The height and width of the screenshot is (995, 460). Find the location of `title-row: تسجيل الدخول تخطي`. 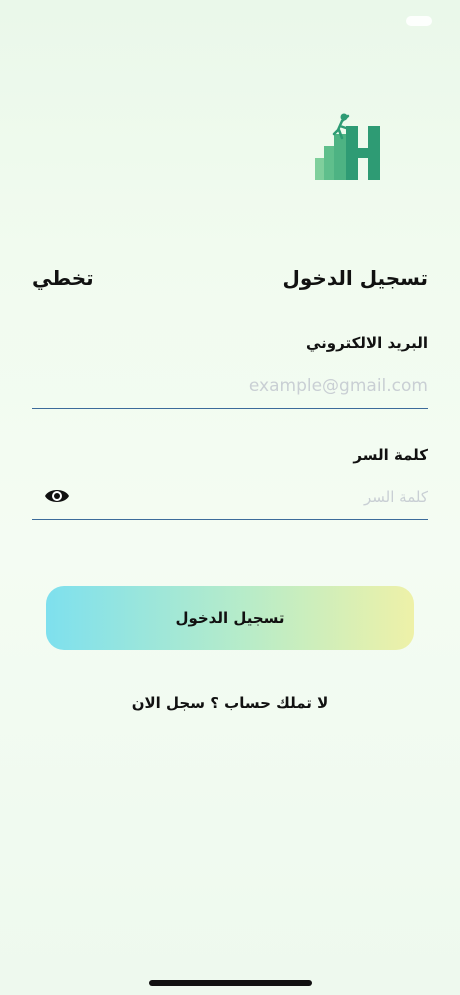

title-row: تسجيل الدخول تخطي is located at coordinates (230, 283).